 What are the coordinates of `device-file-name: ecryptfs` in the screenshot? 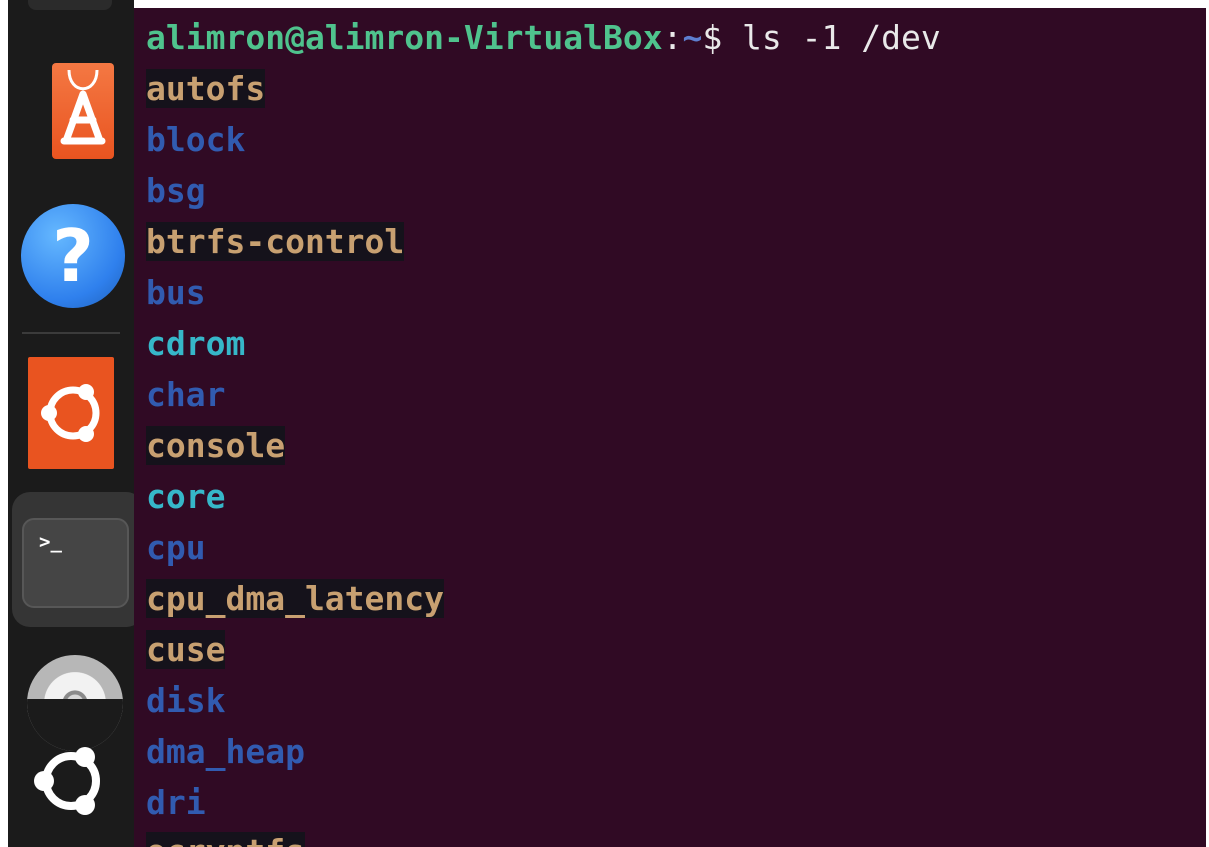 It's located at (225, 839).